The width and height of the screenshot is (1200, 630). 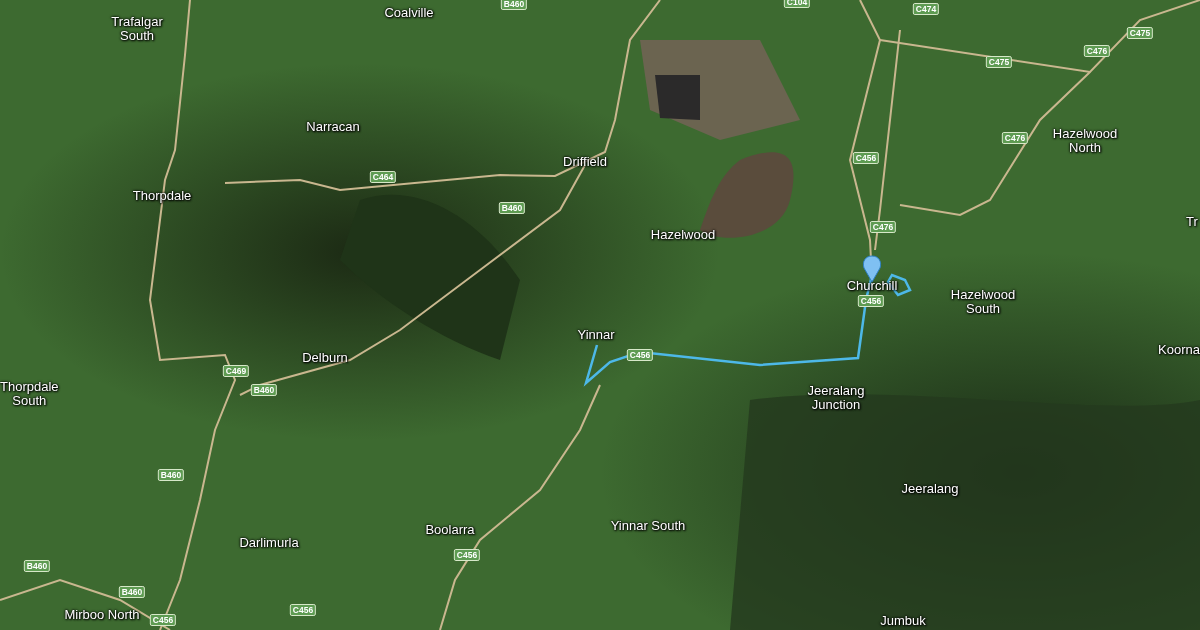 What do you see at coordinates (1085, 141) in the screenshot?
I see `place-label: Hazelwood North` at bounding box center [1085, 141].